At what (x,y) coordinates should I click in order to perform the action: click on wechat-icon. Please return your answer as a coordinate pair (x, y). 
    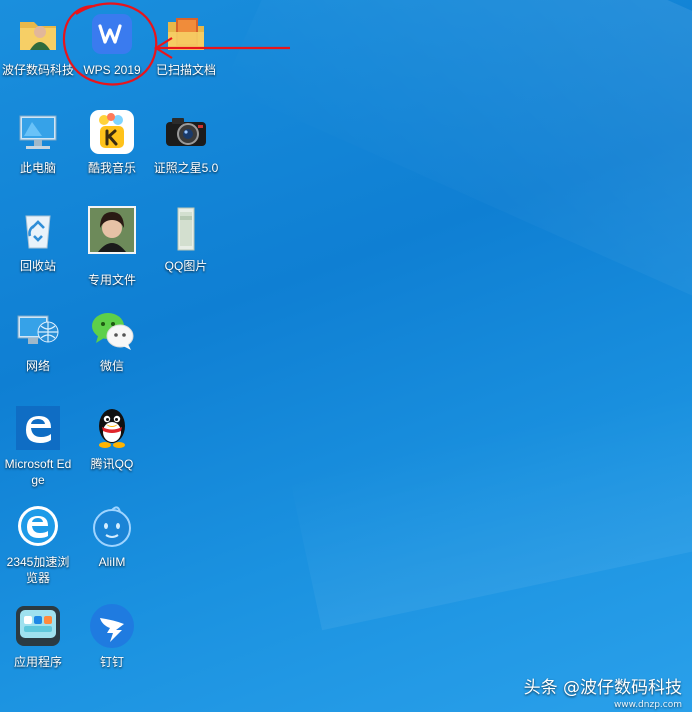
    Looking at the image, I should click on (112, 330).